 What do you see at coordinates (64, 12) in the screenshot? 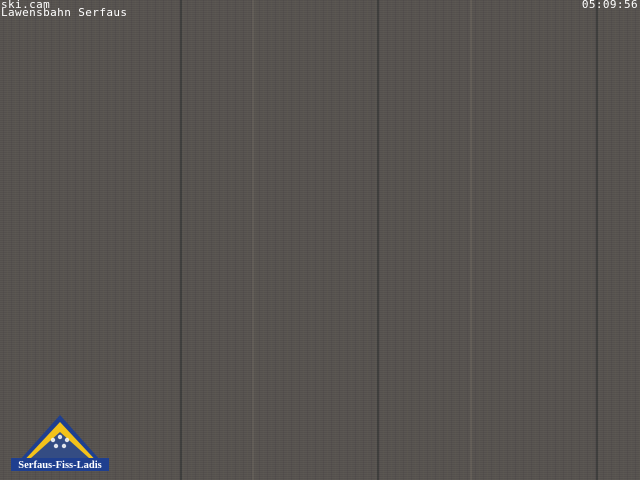
I see `camera-location-label: Lawensbahn Serfaus` at bounding box center [64, 12].